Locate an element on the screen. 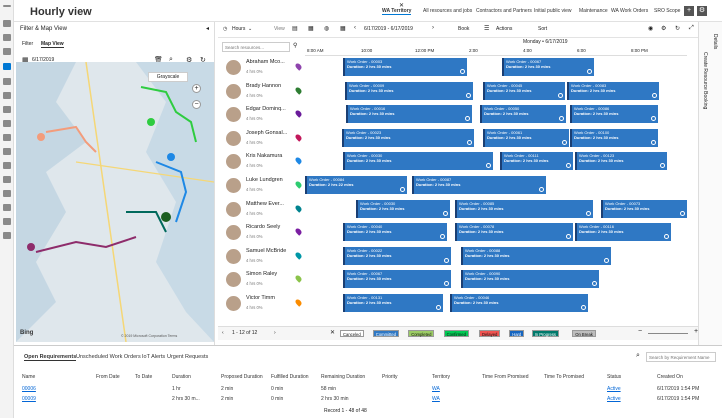 The height and width of the screenshot is (418, 722). column-header: Duration is located at coordinates (181, 377).